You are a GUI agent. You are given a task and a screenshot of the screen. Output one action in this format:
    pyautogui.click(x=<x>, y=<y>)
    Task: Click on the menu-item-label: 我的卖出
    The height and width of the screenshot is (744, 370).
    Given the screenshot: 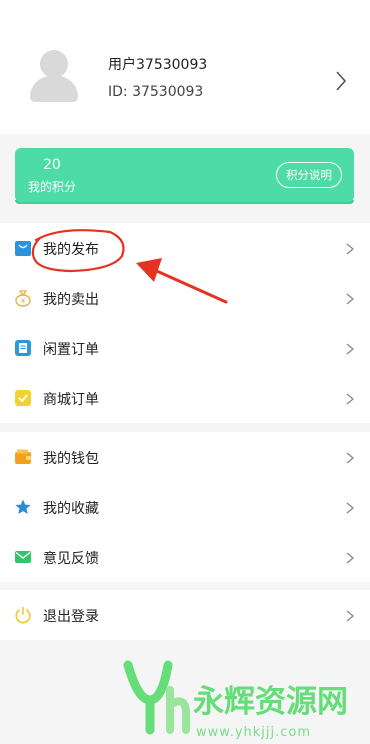 What is the action you would take?
    pyautogui.click(x=71, y=300)
    